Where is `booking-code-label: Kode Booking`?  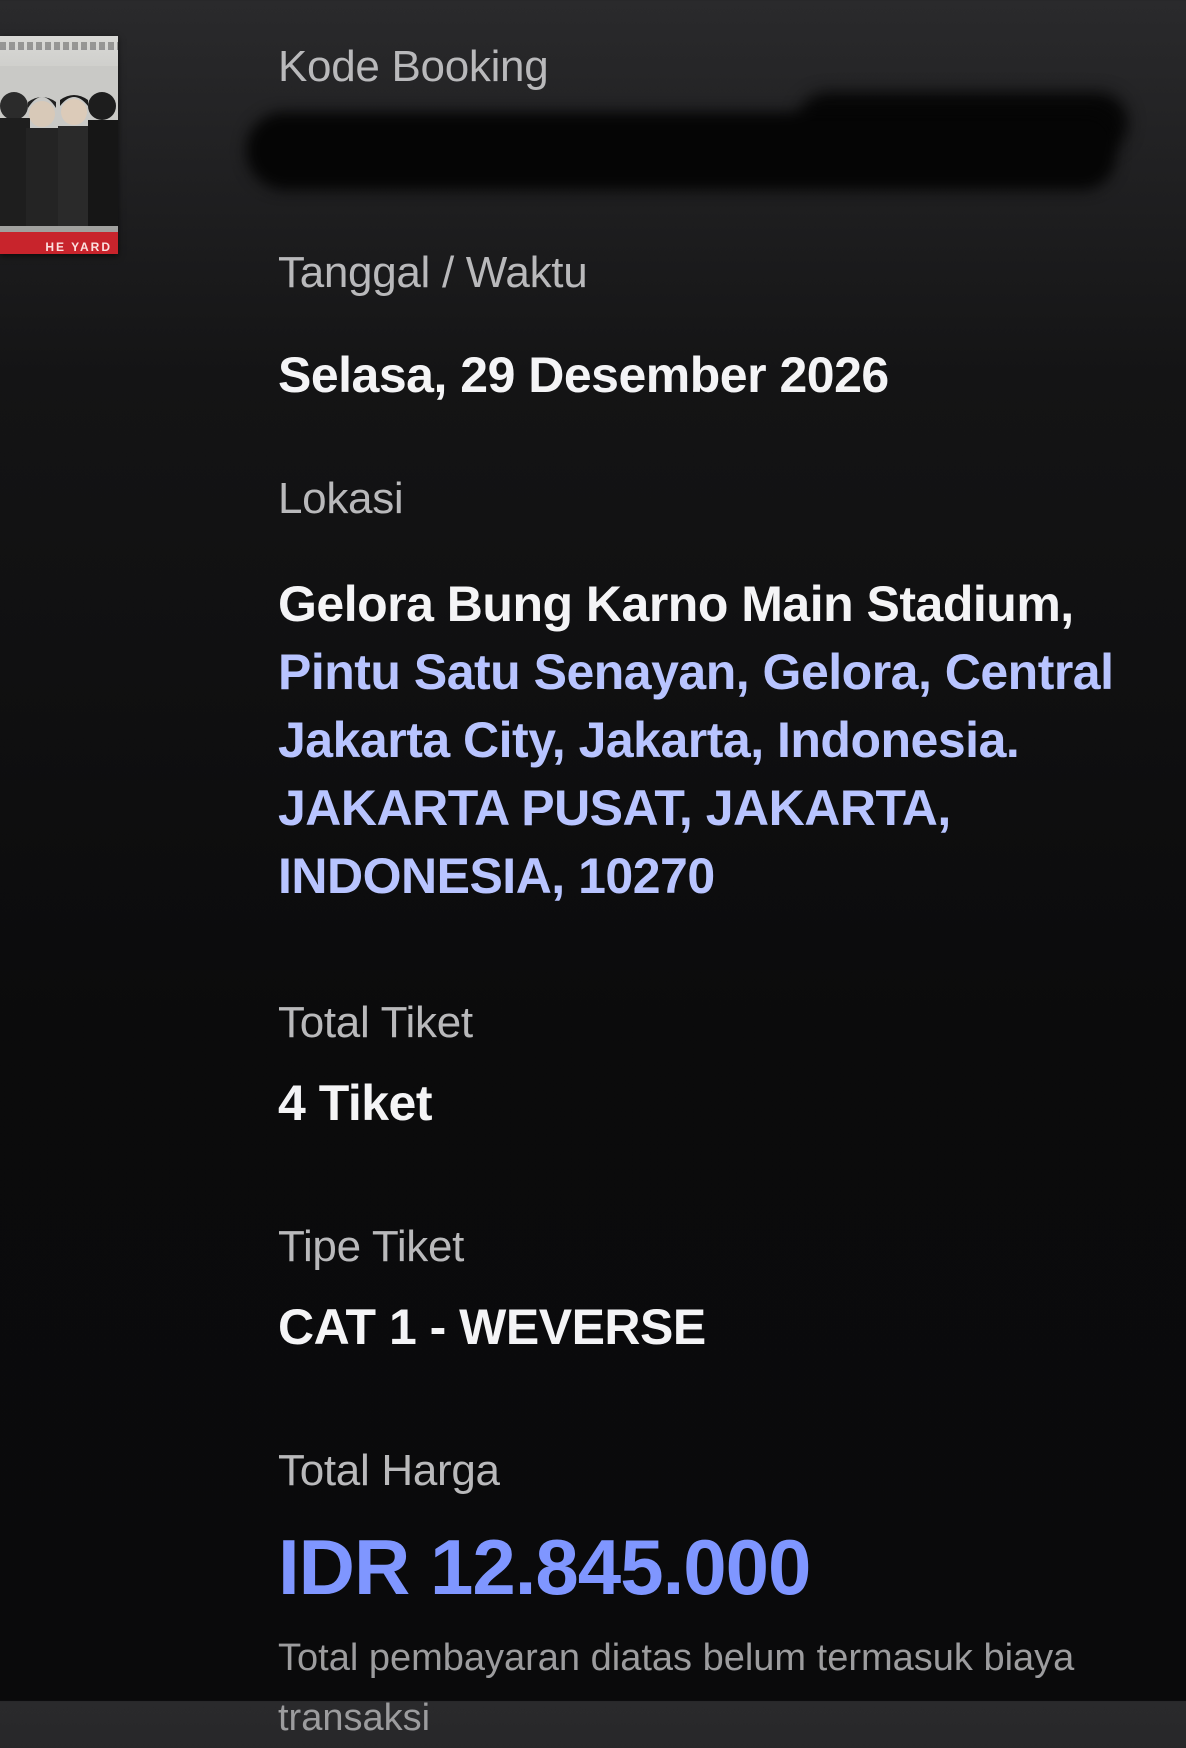 booking-code-label: Kode Booking is located at coordinates (413, 66).